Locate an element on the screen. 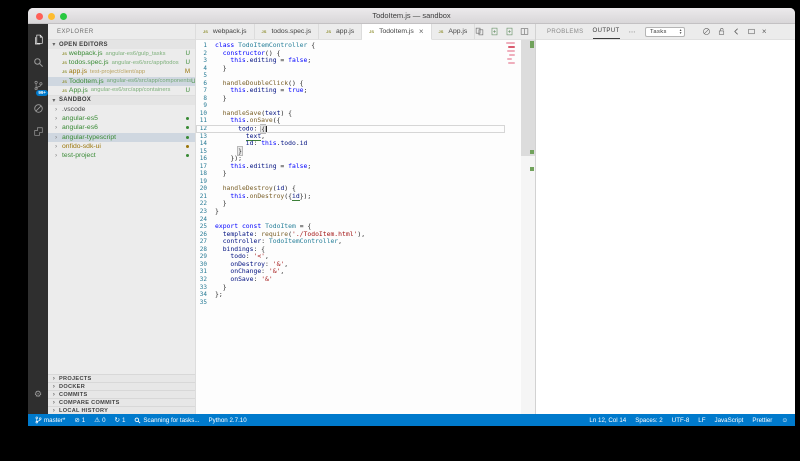 The height and width of the screenshot is (461, 800). line-number: 34 is located at coordinates (203, 295).